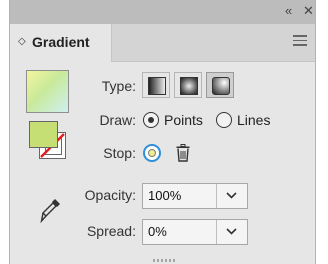 This screenshot has width=328, height=264. I want to click on spread-label: Spread:, so click(111, 231).